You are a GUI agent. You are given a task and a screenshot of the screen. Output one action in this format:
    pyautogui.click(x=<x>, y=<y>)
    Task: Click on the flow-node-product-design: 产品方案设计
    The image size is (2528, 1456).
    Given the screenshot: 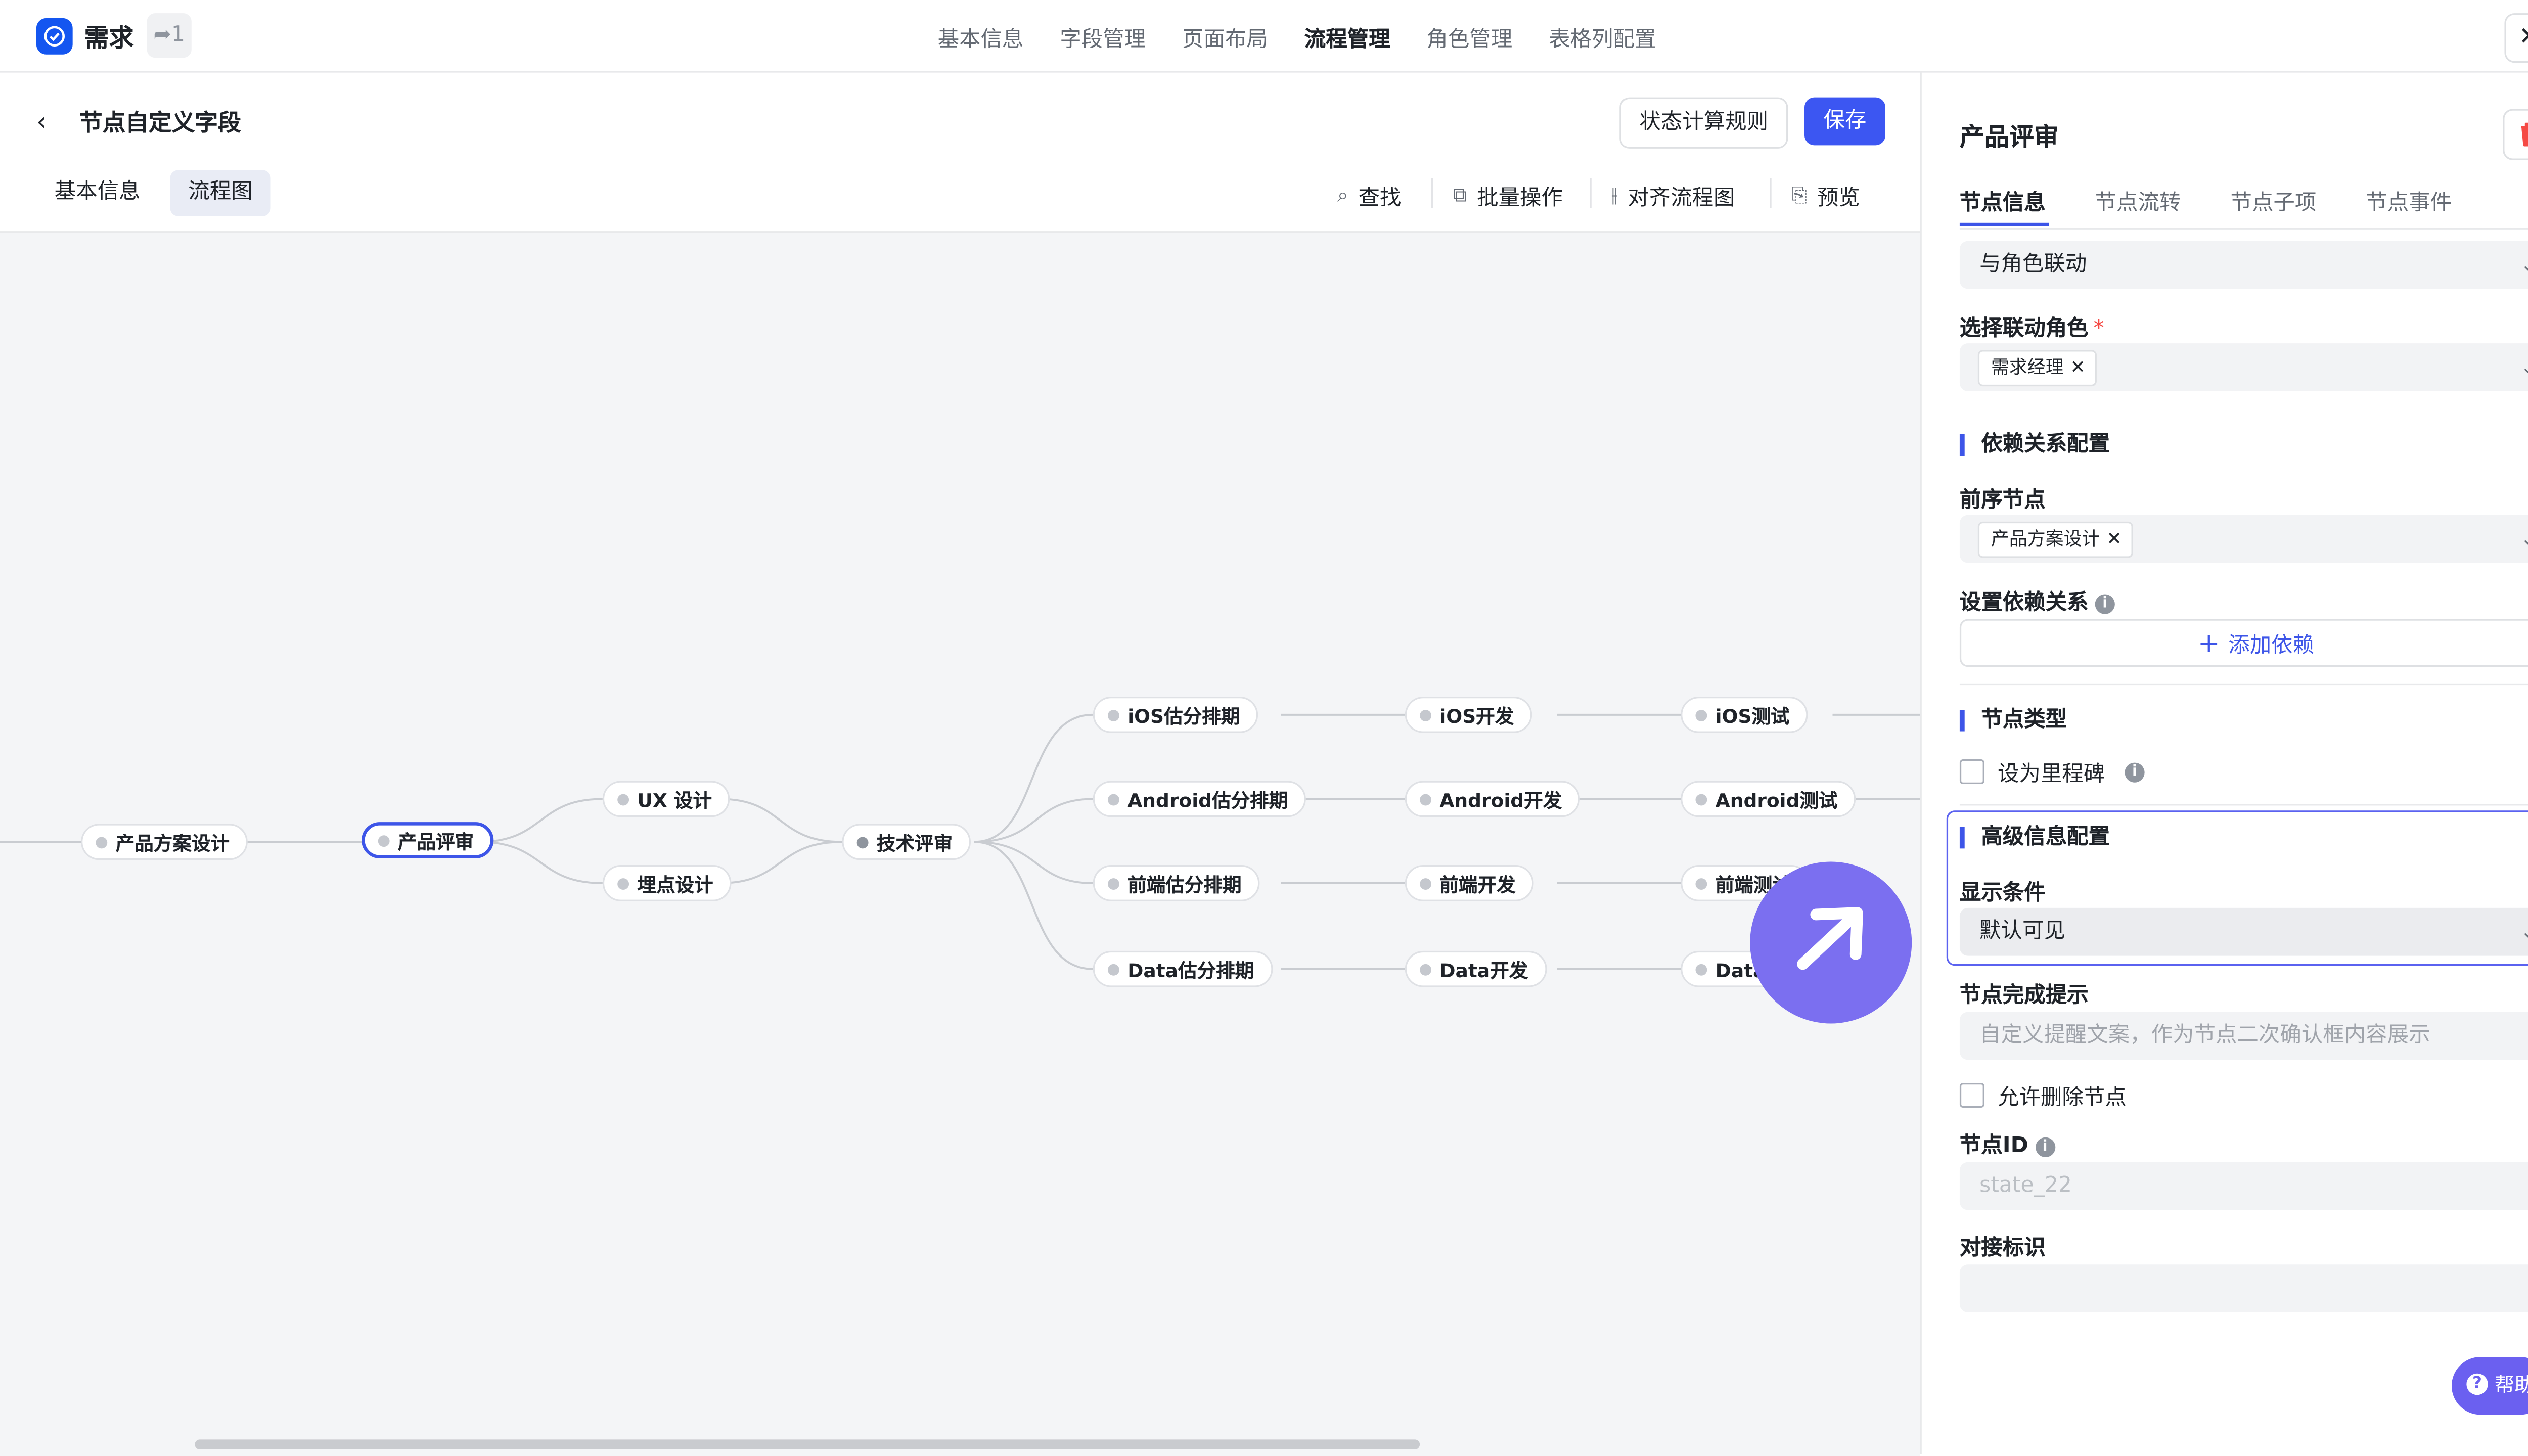 What is the action you would take?
    pyautogui.click(x=164, y=842)
    